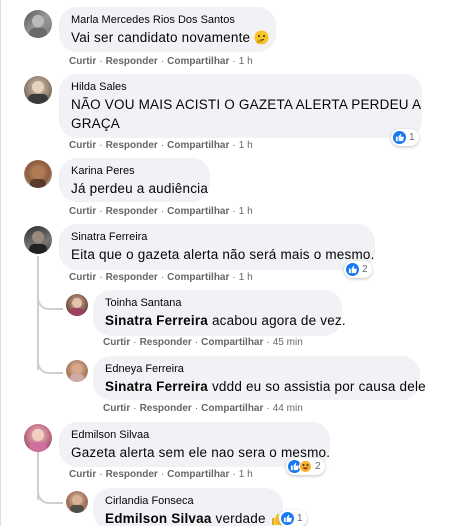  I want to click on timestamp: 44 min, so click(288, 408).